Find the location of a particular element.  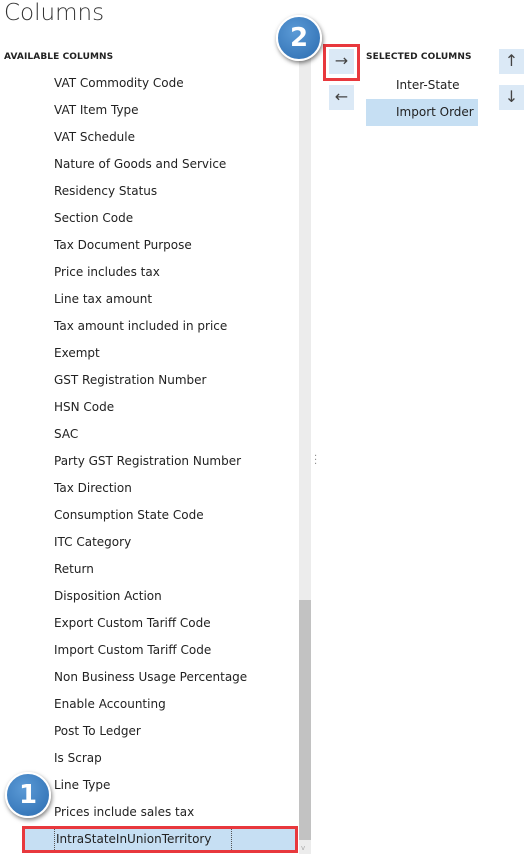

list-item: Disposition Action is located at coordinates (149, 596).